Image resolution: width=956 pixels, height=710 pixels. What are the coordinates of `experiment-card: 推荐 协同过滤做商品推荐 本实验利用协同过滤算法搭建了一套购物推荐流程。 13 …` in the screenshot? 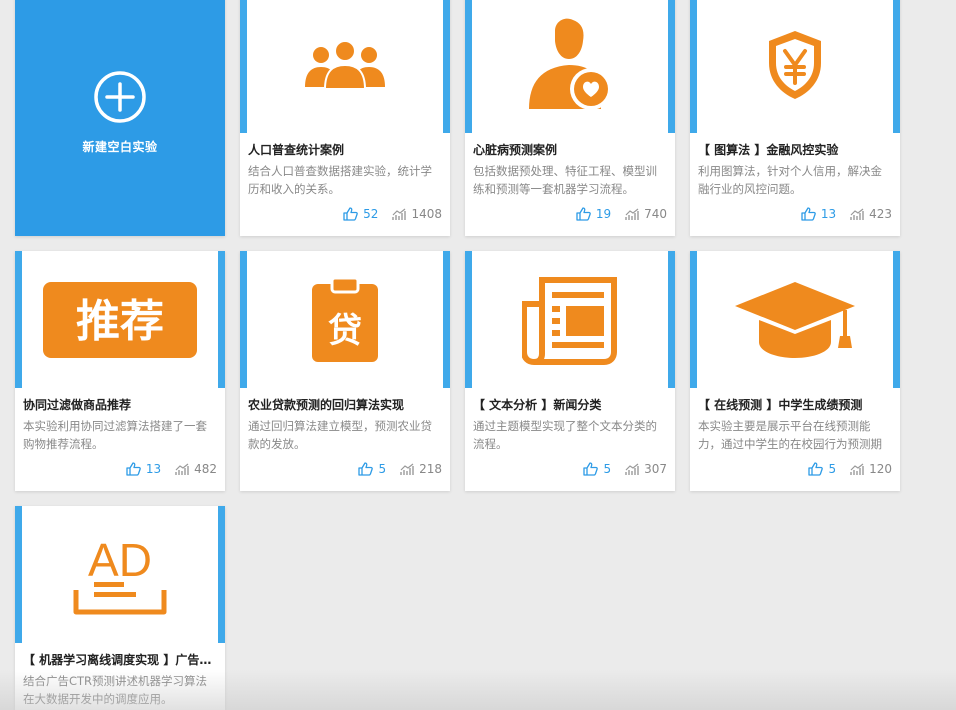 It's located at (120, 371).